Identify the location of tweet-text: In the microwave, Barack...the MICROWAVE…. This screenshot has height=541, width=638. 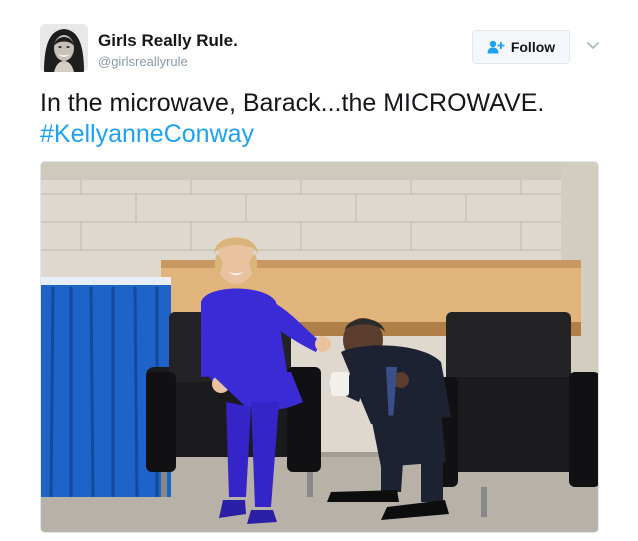
(325, 119).